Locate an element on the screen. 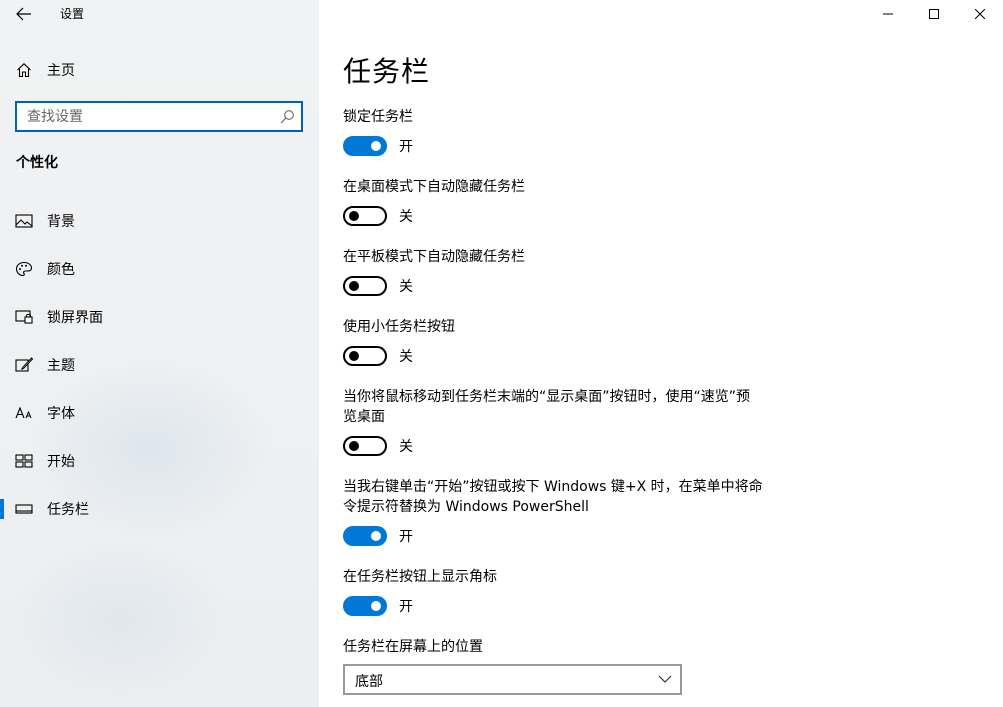  start-grid-icon is located at coordinates (24, 461).